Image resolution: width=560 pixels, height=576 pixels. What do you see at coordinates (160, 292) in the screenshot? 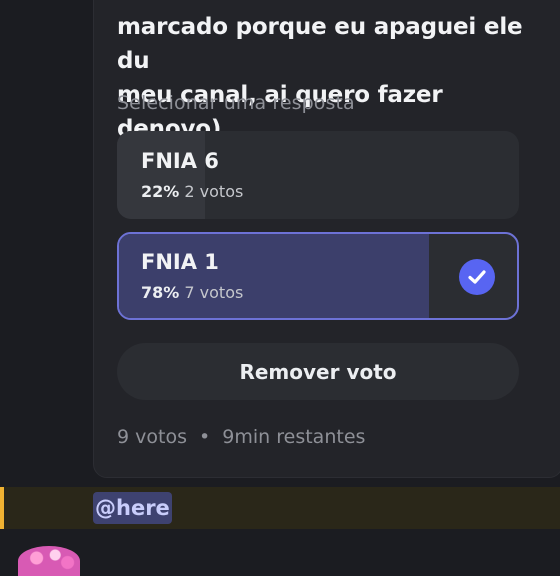
I see `poll-option-percent: 78%` at bounding box center [160, 292].